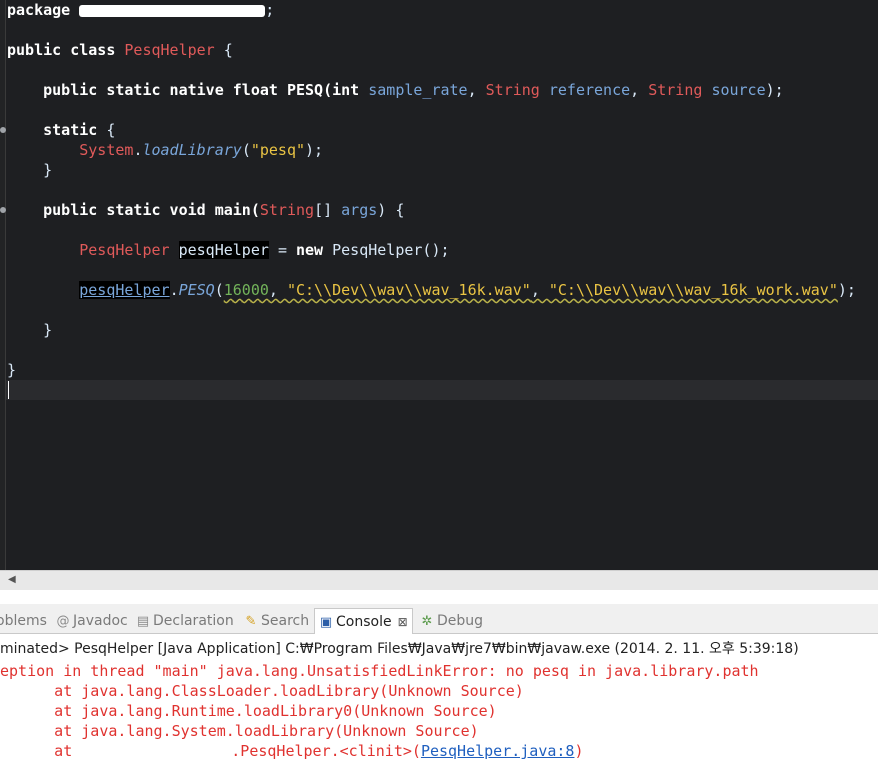 Image resolution: width=878 pixels, height=764 pixels. Describe the element at coordinates (124, 290) in the screenshot. I see `variable-reference: pesqHelper` at that location.